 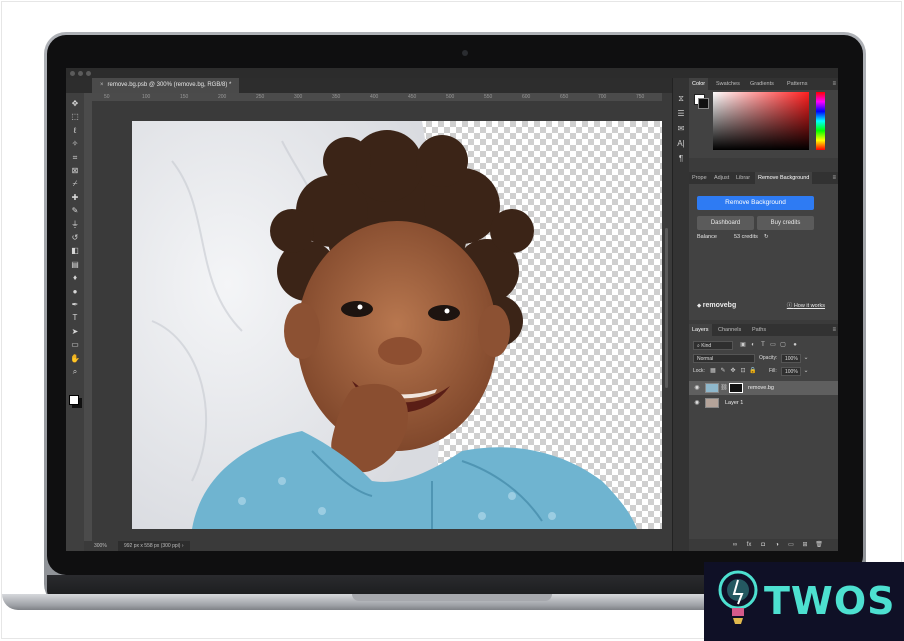 What do you see at coordinates (713, 345) in the screenshot?
I see `kind-filter-select: ⌕ Kind` at bounding box center [713, 345].